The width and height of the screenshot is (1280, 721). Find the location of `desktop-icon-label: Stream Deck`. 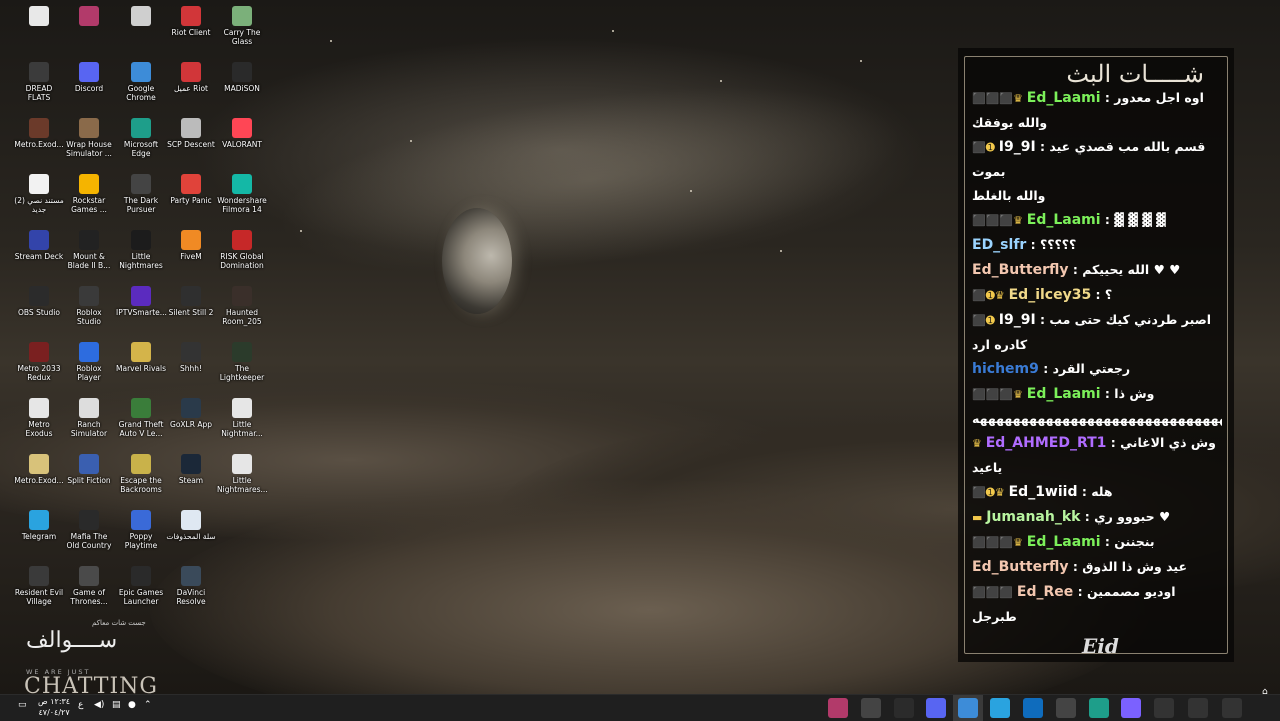

desktop-icon-label: Stream Deck is located at coordinates (39, 256).